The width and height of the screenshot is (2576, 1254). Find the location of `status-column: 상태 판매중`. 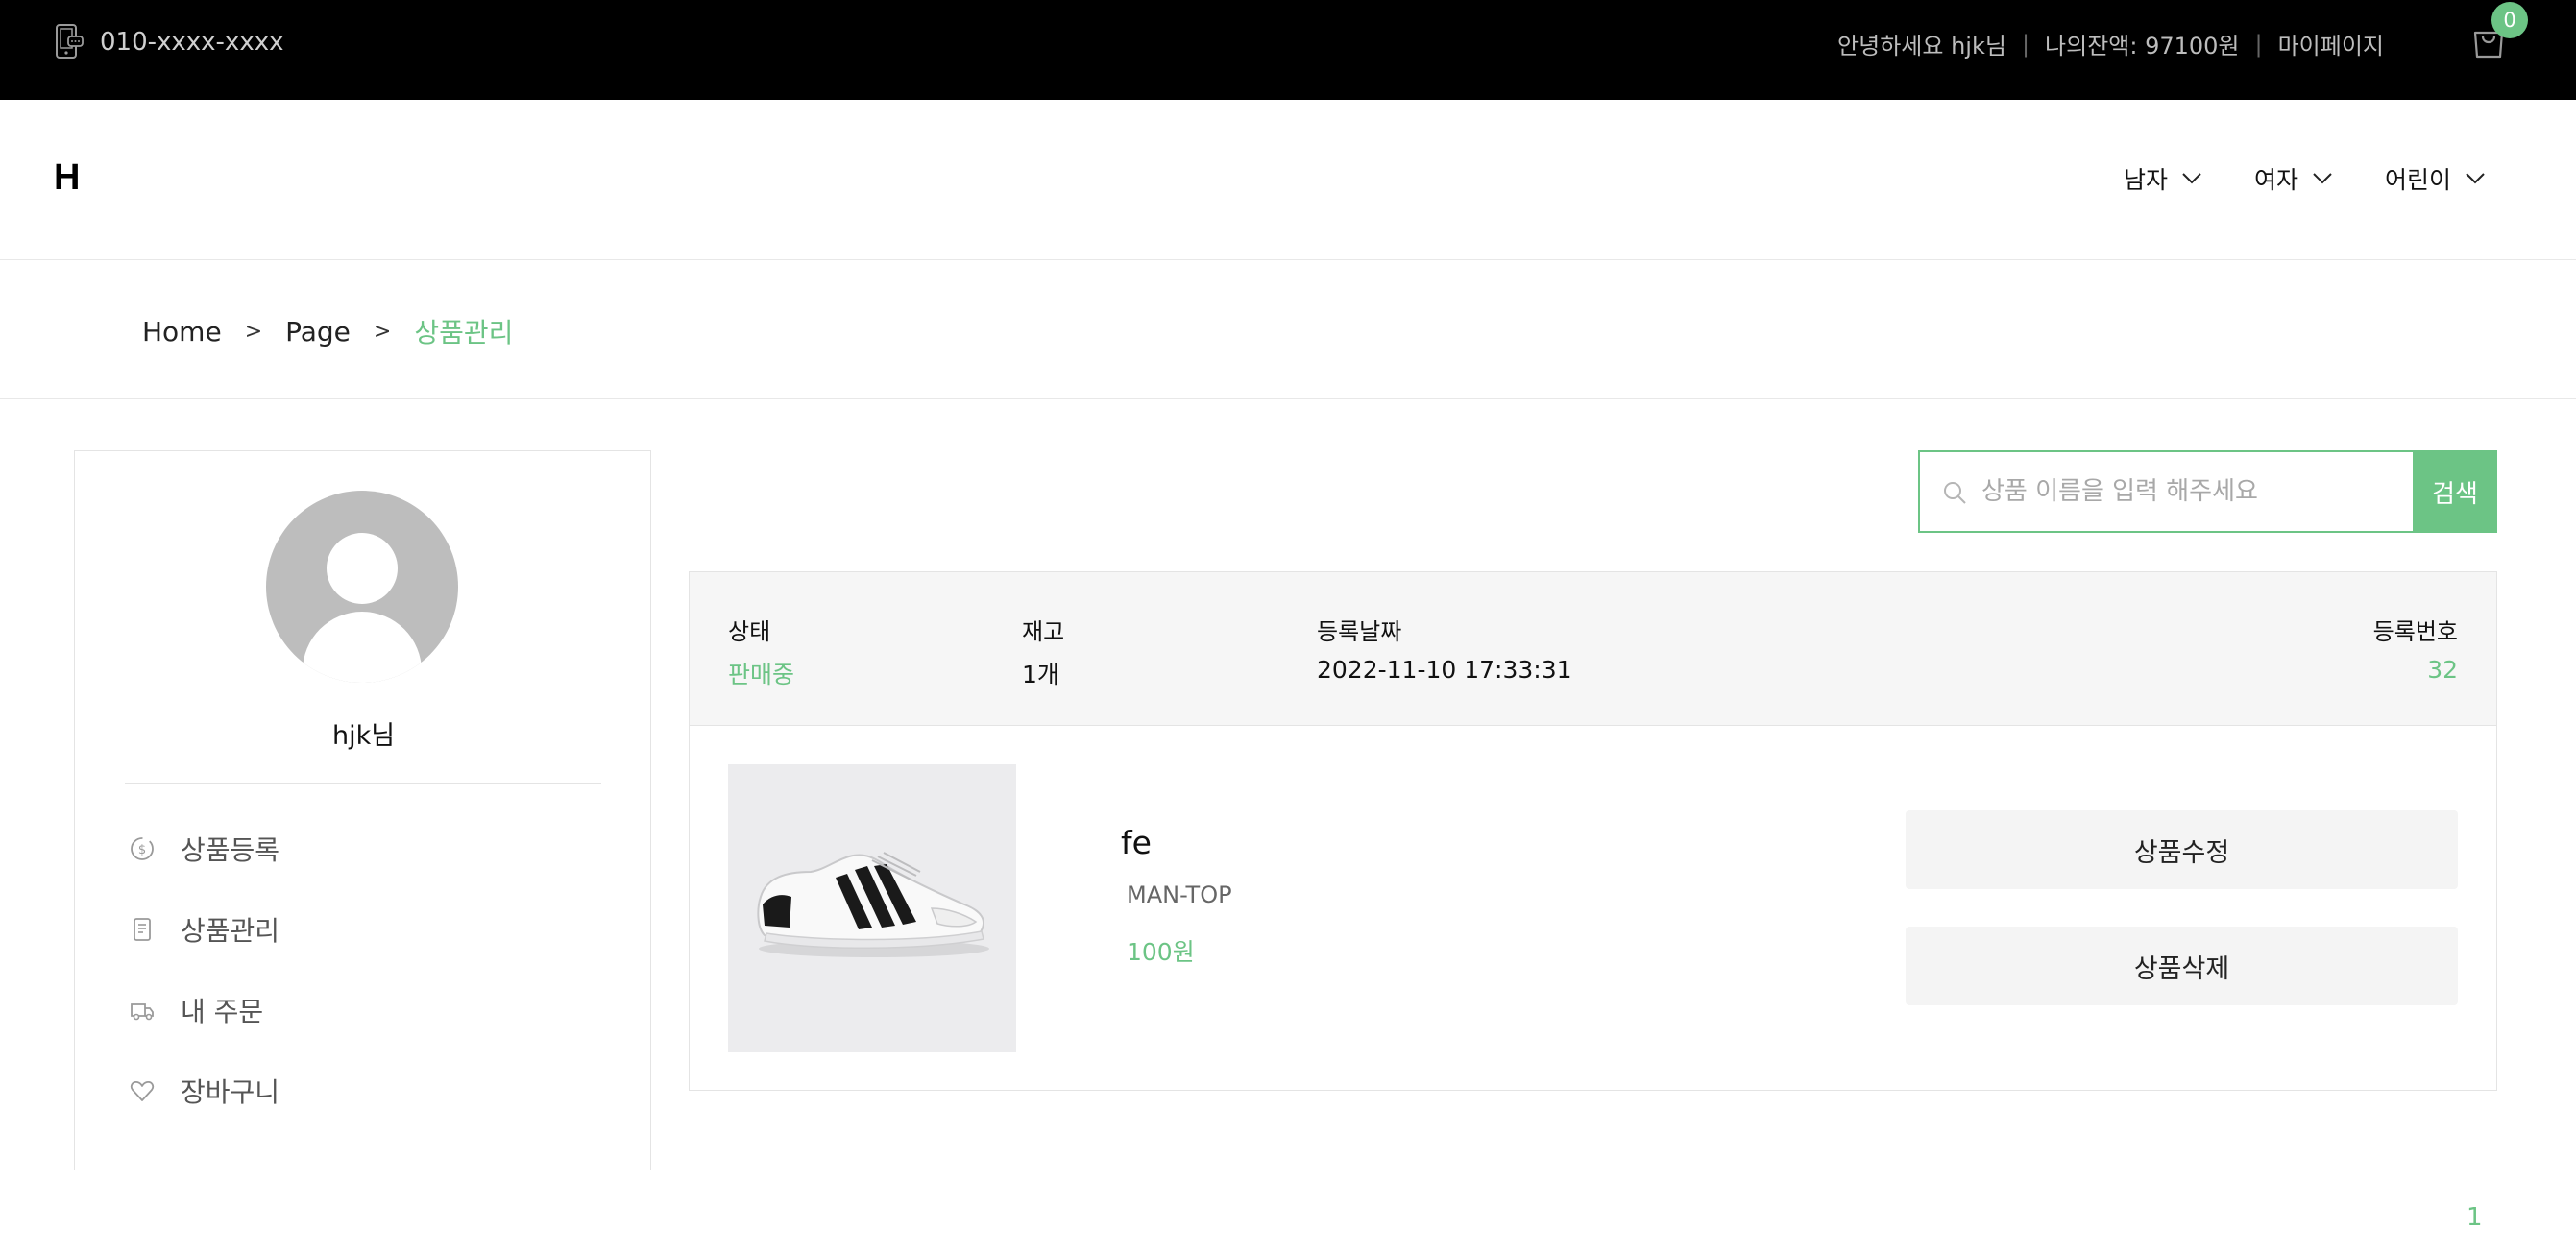

status-column: 상태 판매중 is located at coordinates (761, 652).